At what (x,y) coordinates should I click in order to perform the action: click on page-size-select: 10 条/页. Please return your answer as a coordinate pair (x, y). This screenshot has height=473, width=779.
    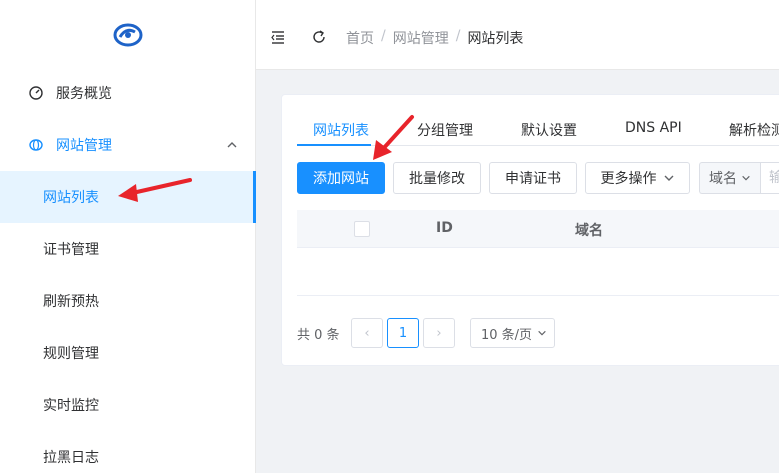
    Looking at the image, I should click on (512, 333).